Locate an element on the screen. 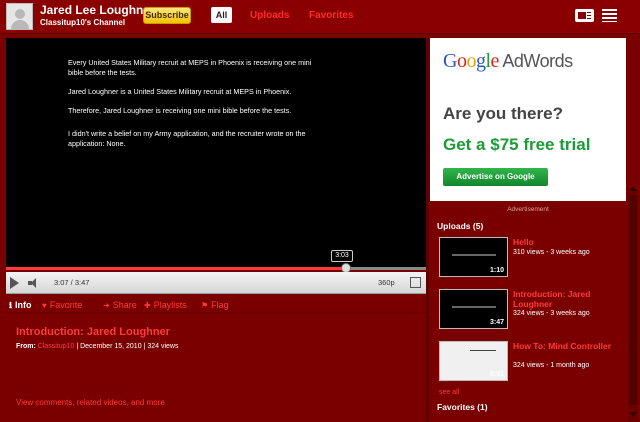 This screenshot has width=640, height=422. share-icon: ➜ is located at coordinates (106, 305).